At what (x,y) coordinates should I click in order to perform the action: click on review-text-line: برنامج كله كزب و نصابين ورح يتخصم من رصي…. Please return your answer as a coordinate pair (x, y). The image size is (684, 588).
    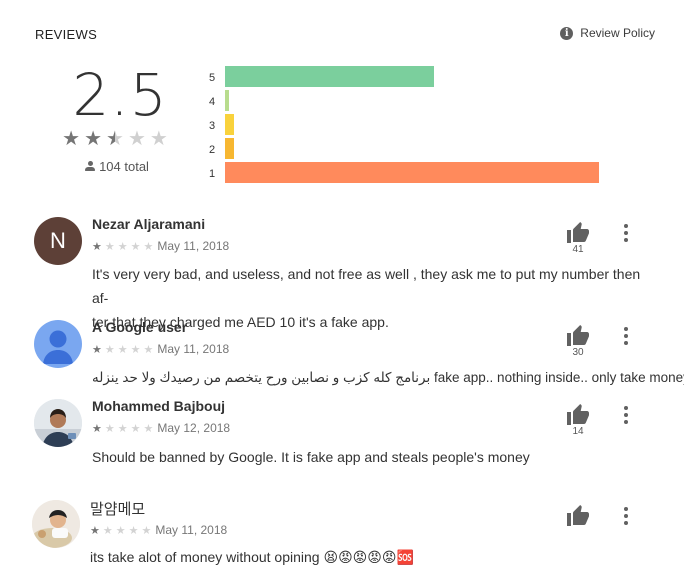
    Looking at the image, I should click on (388, 377).